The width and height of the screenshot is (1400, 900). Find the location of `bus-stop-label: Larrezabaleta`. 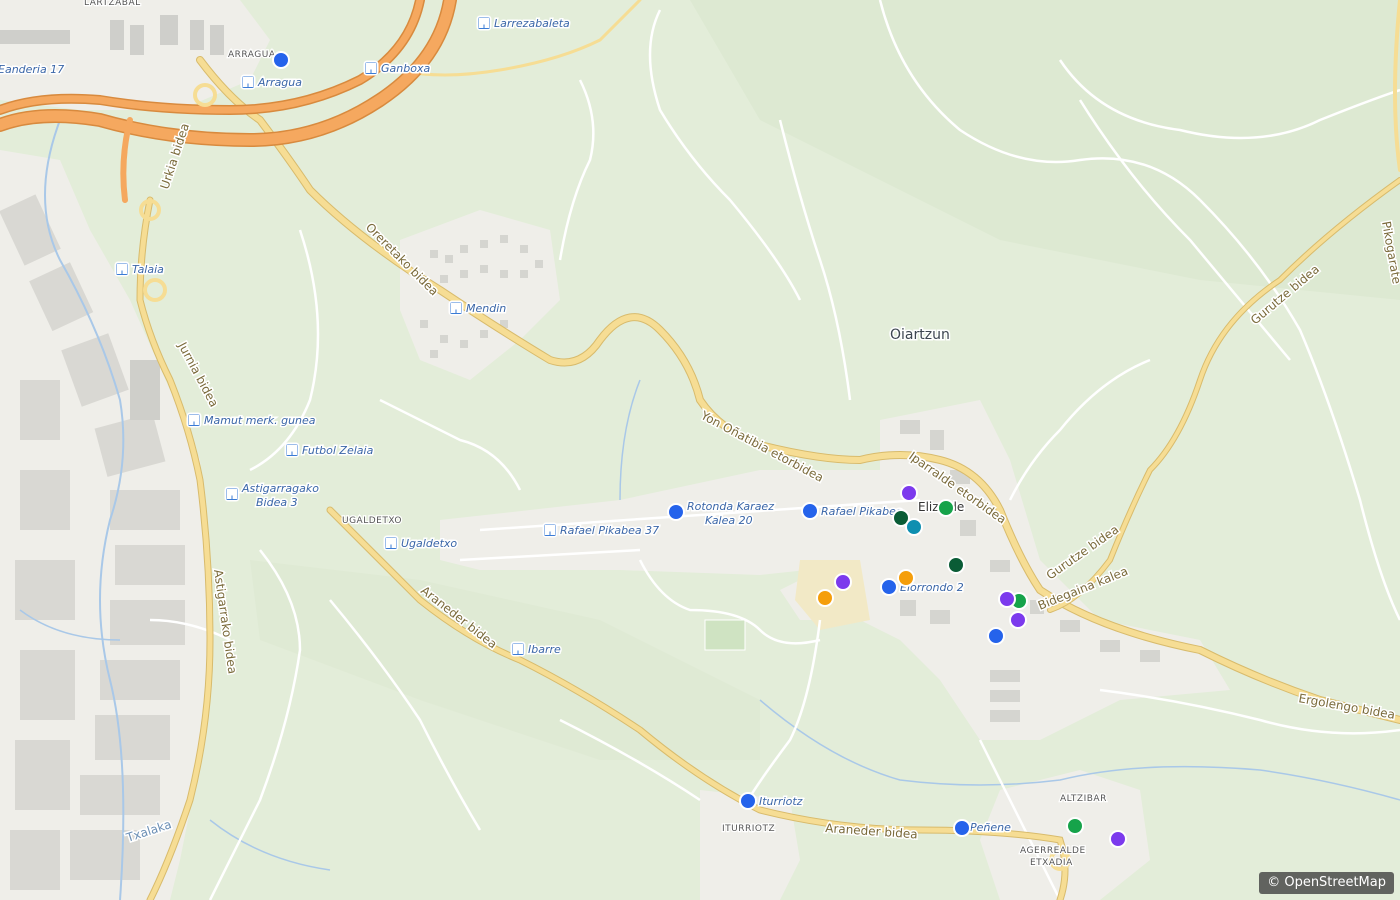

bus-stop-label: Larrezabaleta is located at coordinates (532, 23).